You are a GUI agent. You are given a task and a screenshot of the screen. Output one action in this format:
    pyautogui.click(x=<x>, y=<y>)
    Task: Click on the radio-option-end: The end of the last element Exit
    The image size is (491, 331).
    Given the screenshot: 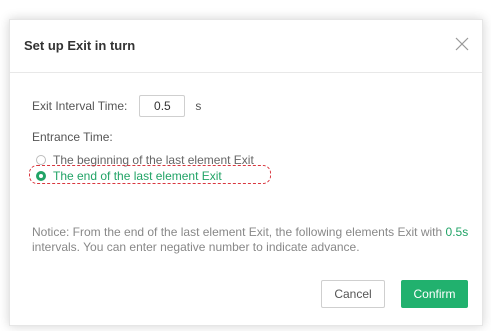 What is the action you would take?
    pyautogui.click(x=129, y=176)
    